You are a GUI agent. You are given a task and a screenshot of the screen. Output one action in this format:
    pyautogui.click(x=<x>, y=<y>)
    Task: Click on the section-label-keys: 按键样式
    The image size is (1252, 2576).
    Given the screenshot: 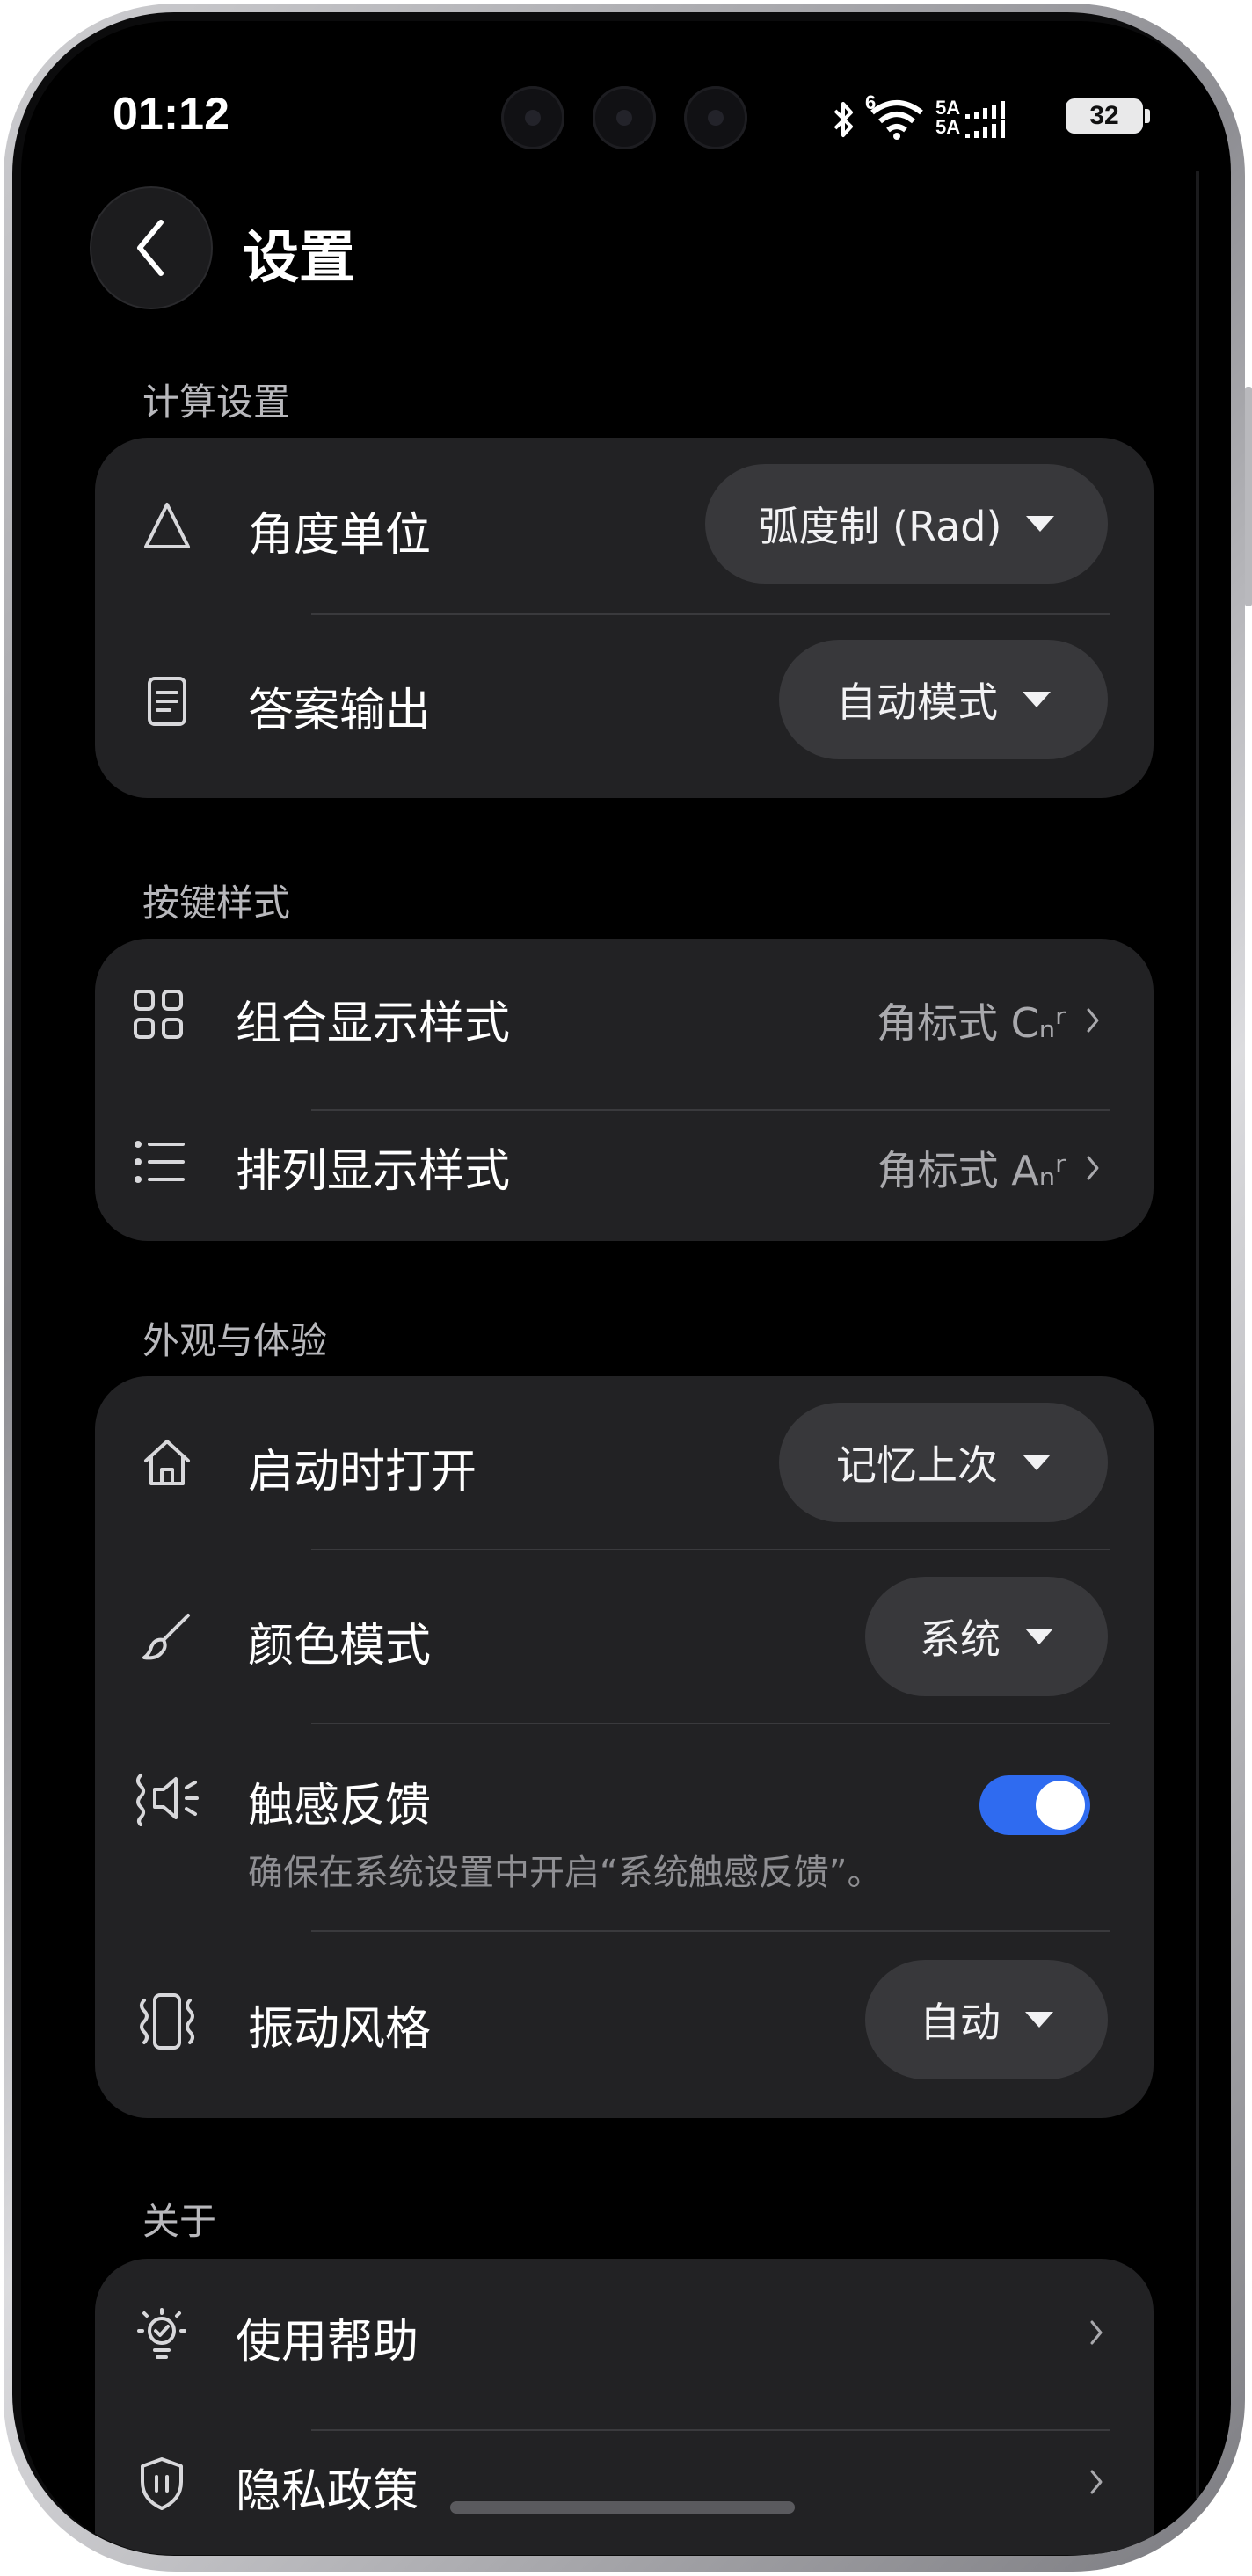 What is the action you would take?
    pyautogui.click(x=216, y=903)
    